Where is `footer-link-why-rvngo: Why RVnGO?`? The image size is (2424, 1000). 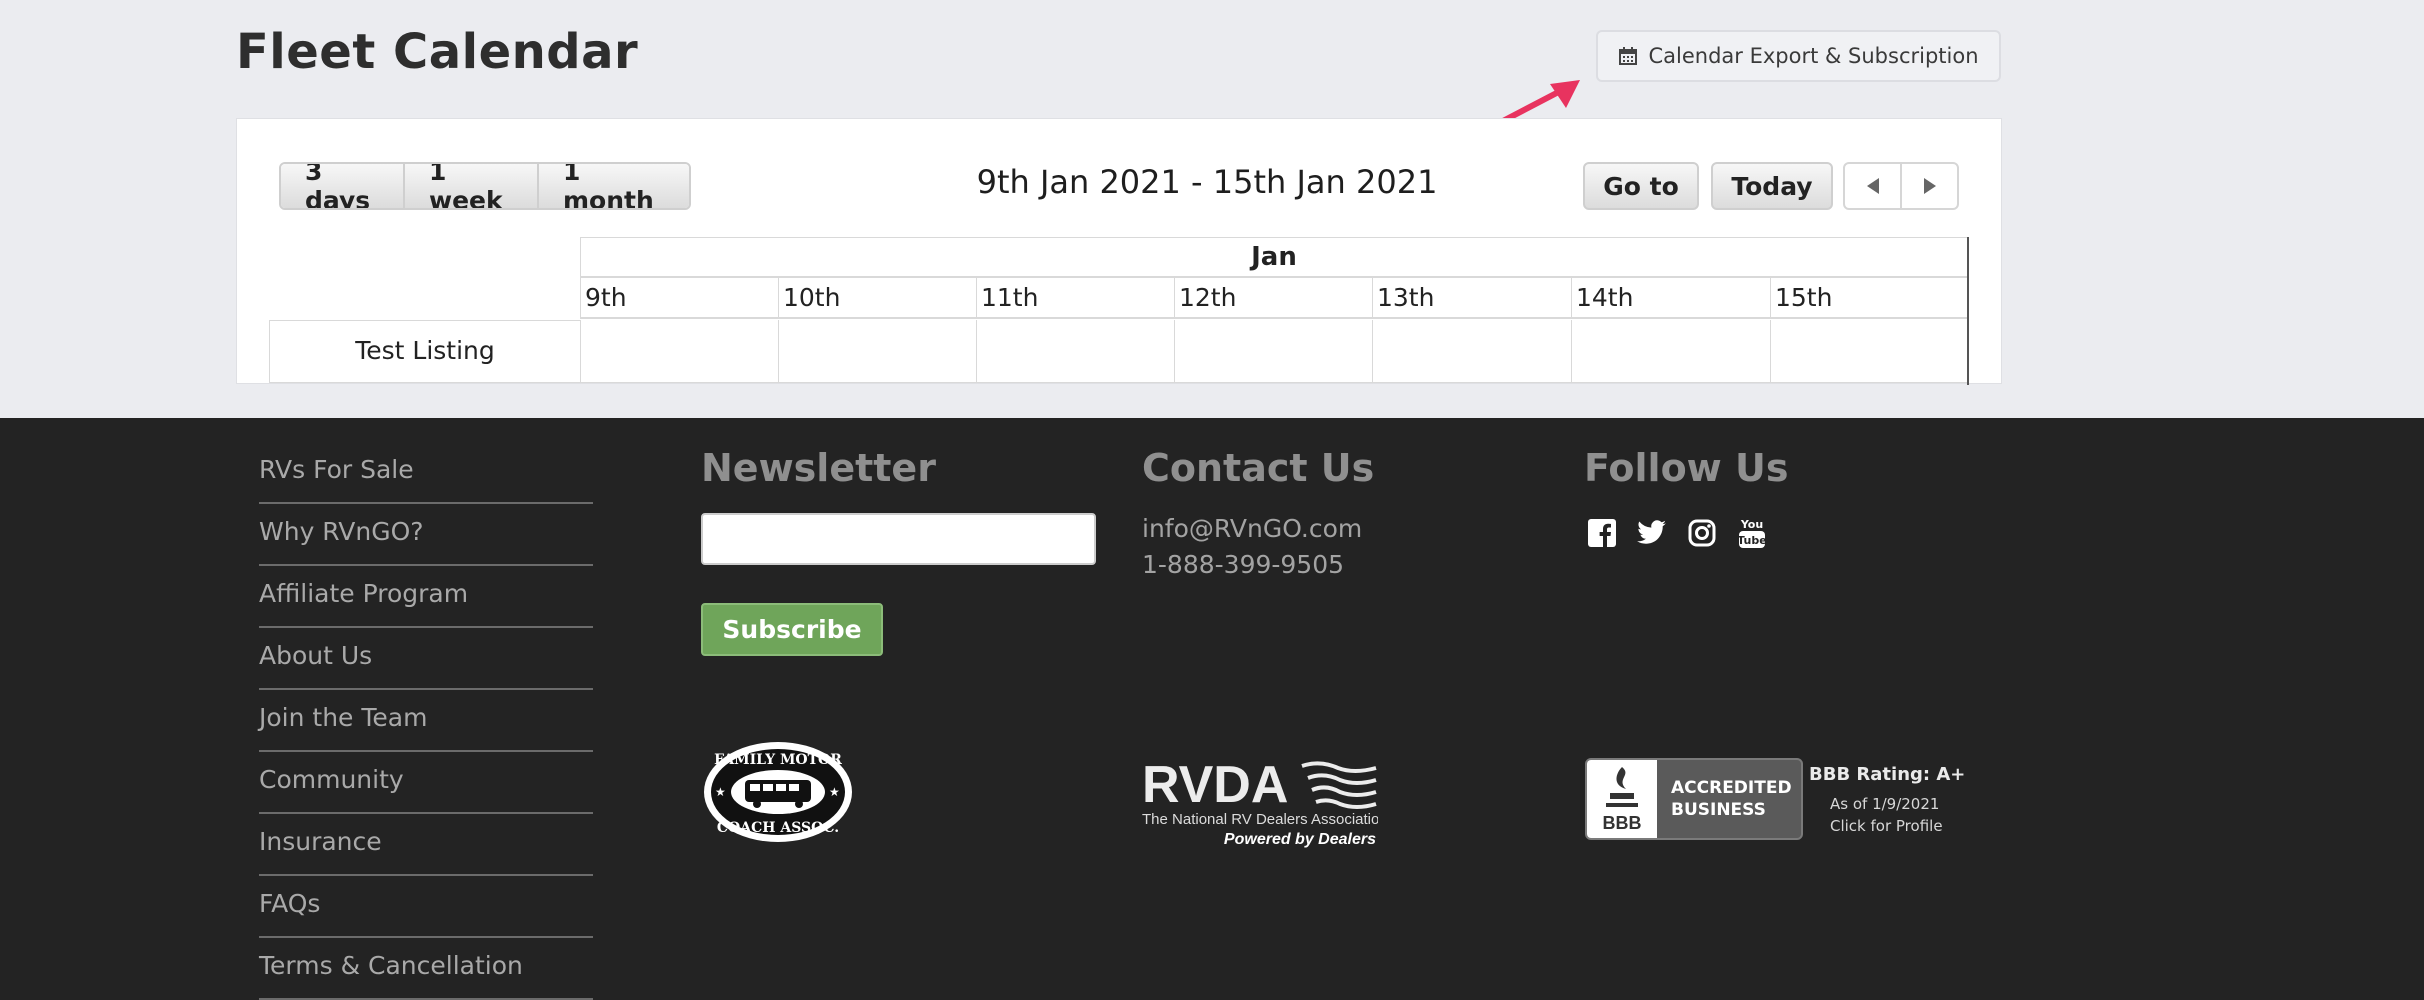 footer-link-why-rvngo: Why RVnGO? is located at coordinates (426, 535).